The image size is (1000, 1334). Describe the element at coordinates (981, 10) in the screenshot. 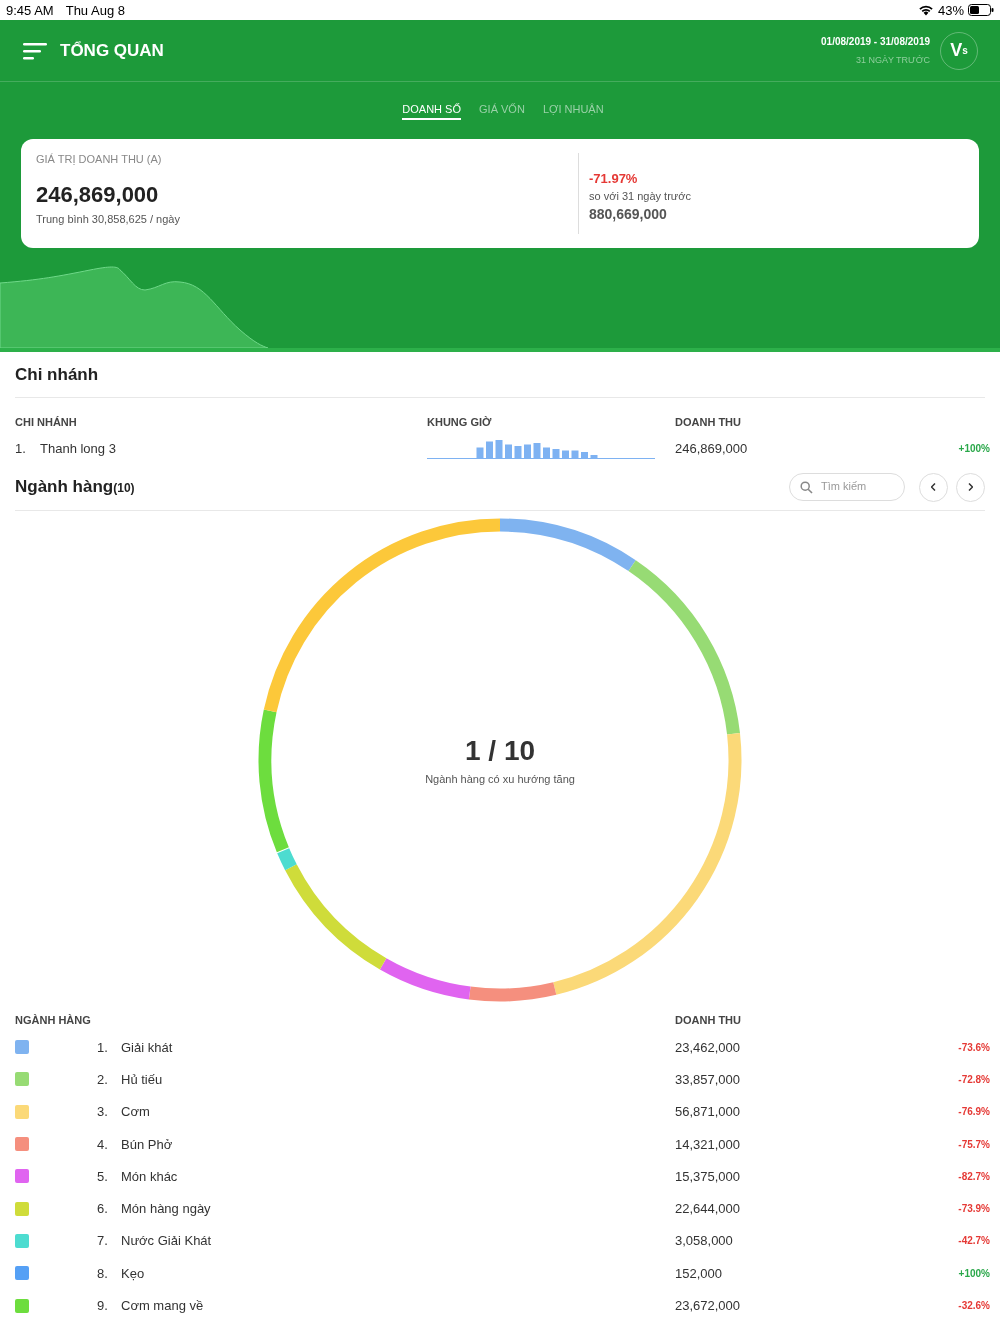

I see `battery-icon` at that location.